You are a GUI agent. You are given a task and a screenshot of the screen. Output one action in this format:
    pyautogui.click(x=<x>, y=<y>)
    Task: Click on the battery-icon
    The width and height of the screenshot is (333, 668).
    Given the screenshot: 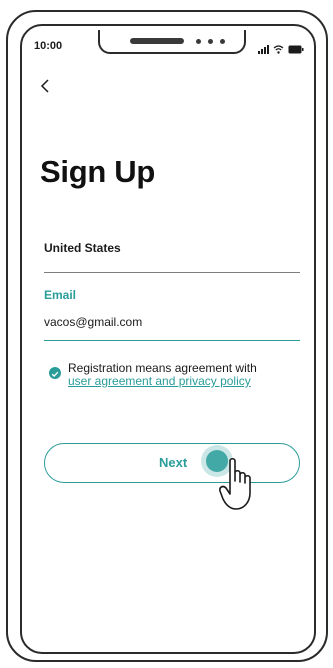 What is the action you would take?
    pyautogui.click(x=296, y=49)
    